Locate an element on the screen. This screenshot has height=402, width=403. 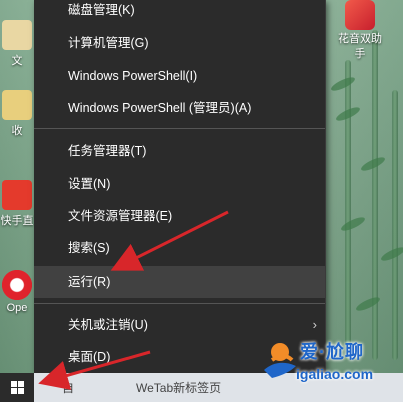
desktop-icon-recycle: 收 is located at coordinates (17, 114).